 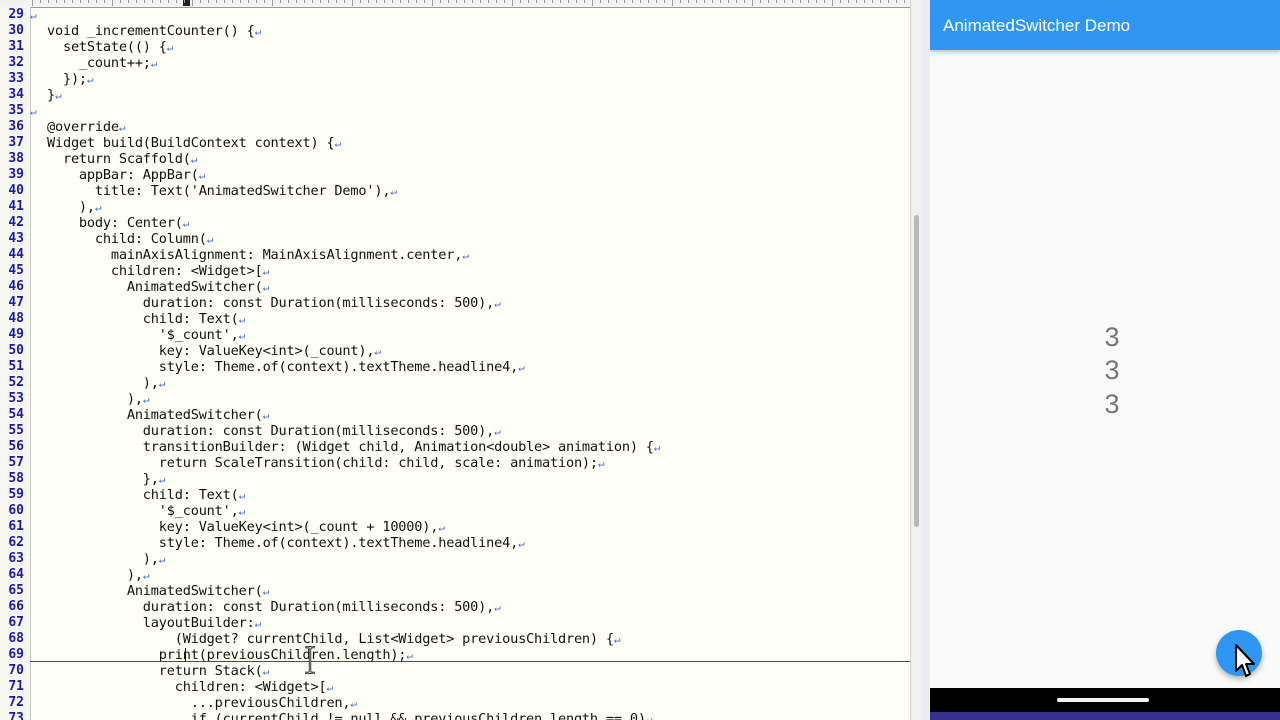 I want to click on editor-vertical-scrollbar, so click(x=916, y=360).